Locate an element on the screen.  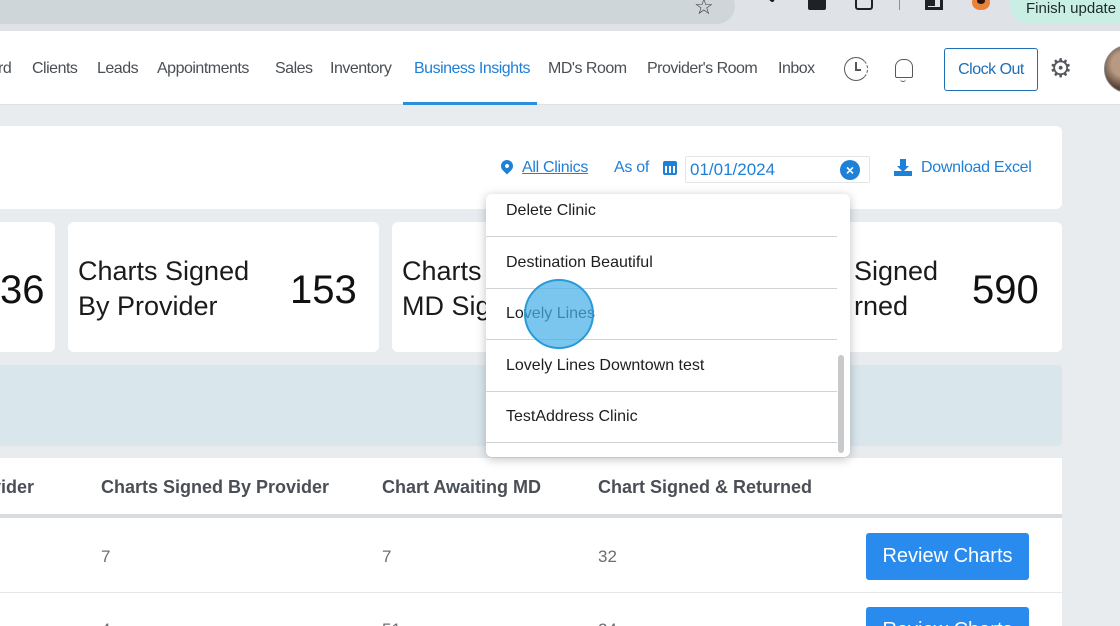
as-of-label: As of is located at coordinates (631, 167).